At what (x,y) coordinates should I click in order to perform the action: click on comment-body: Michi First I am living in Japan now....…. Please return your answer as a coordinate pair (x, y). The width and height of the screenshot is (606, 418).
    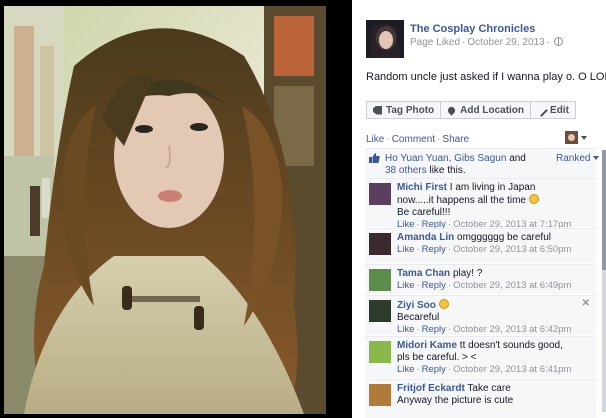
    Looking at the image, I should click on (484, 206).